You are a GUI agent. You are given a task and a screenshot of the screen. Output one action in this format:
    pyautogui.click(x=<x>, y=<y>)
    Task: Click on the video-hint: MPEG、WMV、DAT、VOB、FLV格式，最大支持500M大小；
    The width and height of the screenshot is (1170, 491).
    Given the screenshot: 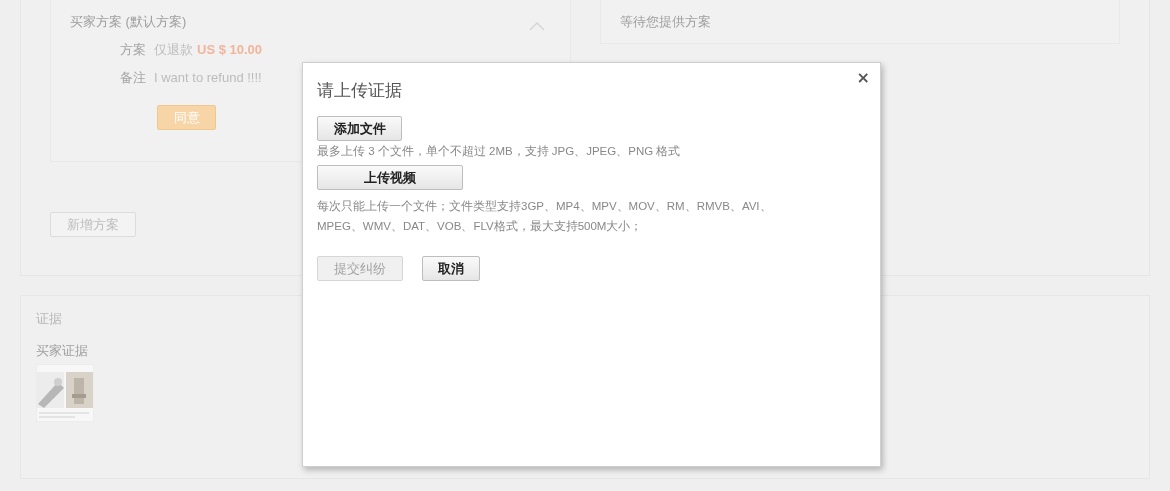 What is the action you would take?
    pyautogui.click(x=480, y=226)
    